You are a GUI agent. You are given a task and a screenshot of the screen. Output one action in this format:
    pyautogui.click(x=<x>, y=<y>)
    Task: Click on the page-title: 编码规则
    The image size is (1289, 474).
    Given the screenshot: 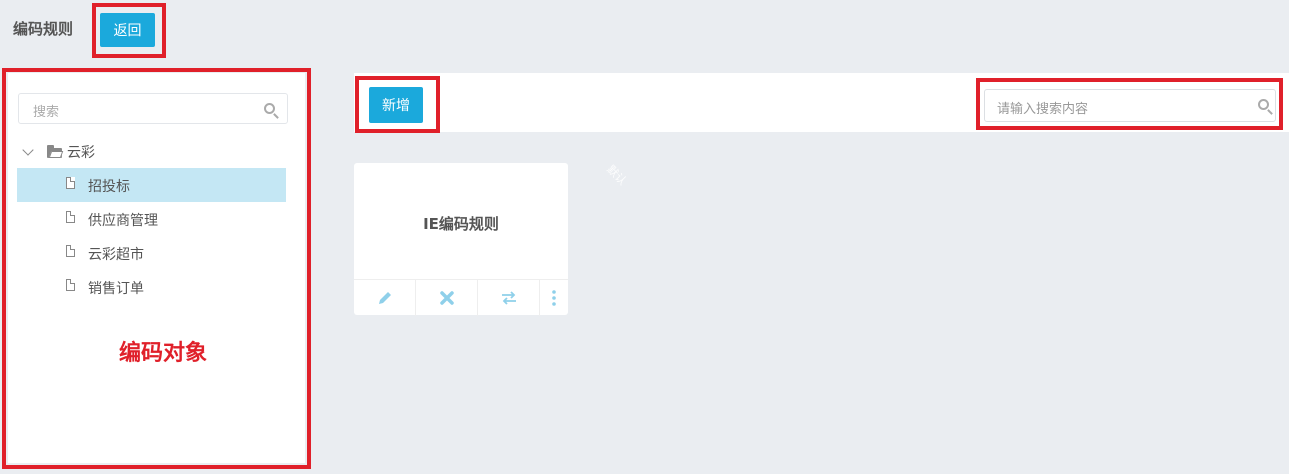 What is the action you would take?
    pyautogui.click(x=43, y=29)
    